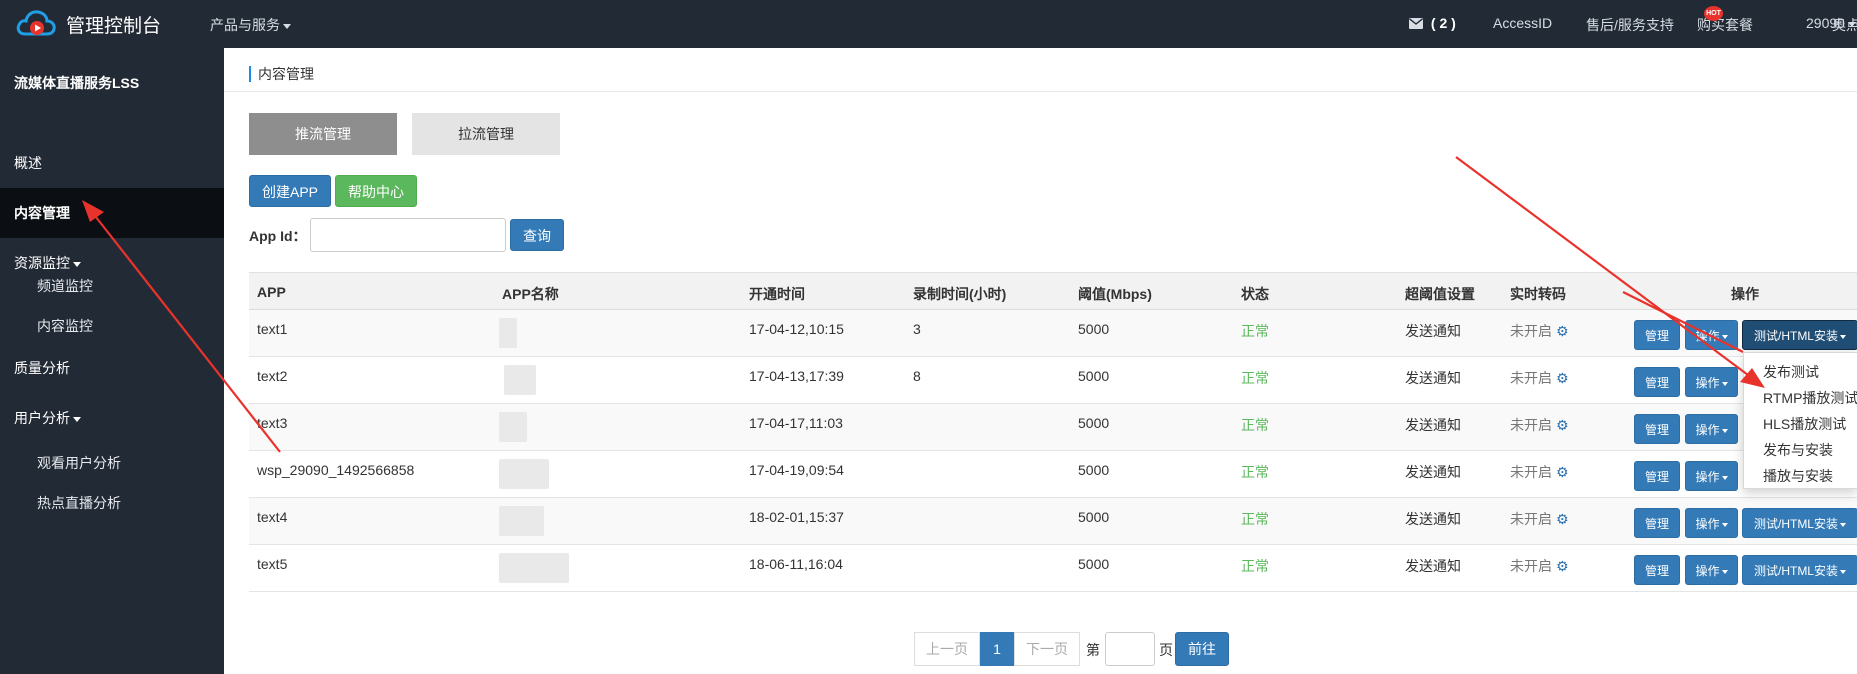 The width and height of the screenshot is (1857, 674). What do you see at coordinates (42, 418) in the screenshot?
I see `sidebar-item-label: 用户分析` at bounding box center [42, 418].